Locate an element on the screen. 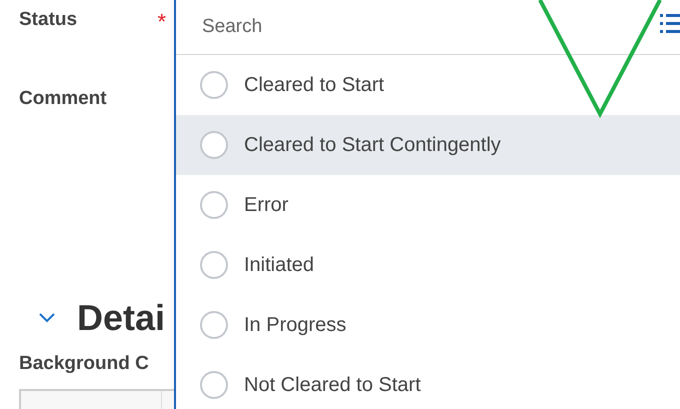  chevron-icon is located at coordinates (47, 318).